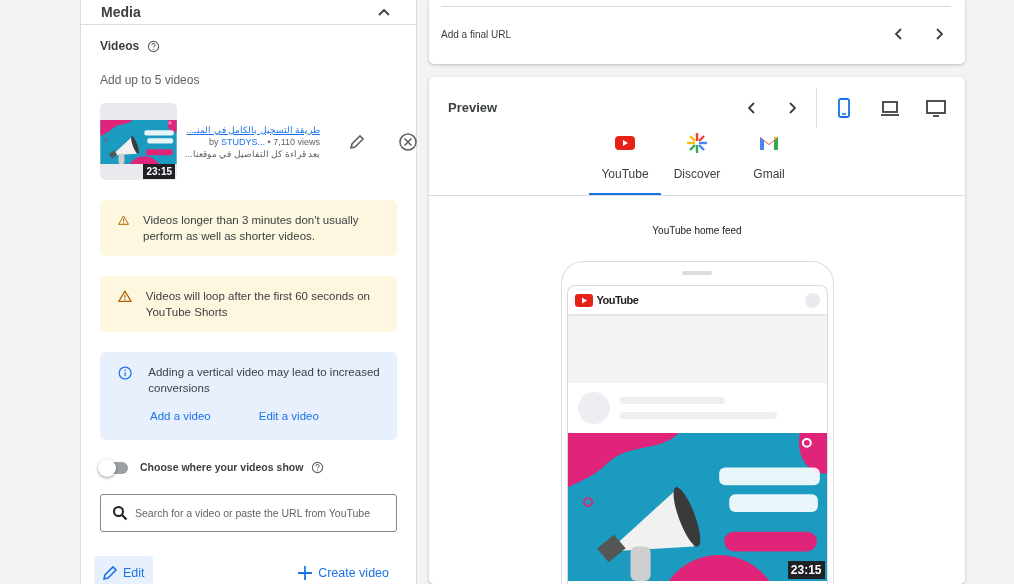 The image size is (1014, 584). Describe the element at coordinates (473, 108) in the screenshot. I see `preview-title: Preview` at that location.